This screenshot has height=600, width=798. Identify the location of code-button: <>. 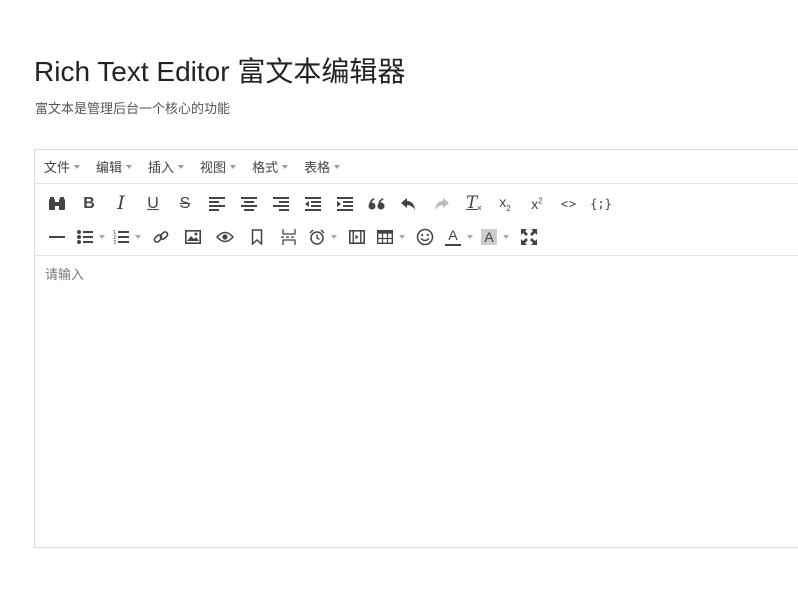
(569, 204).